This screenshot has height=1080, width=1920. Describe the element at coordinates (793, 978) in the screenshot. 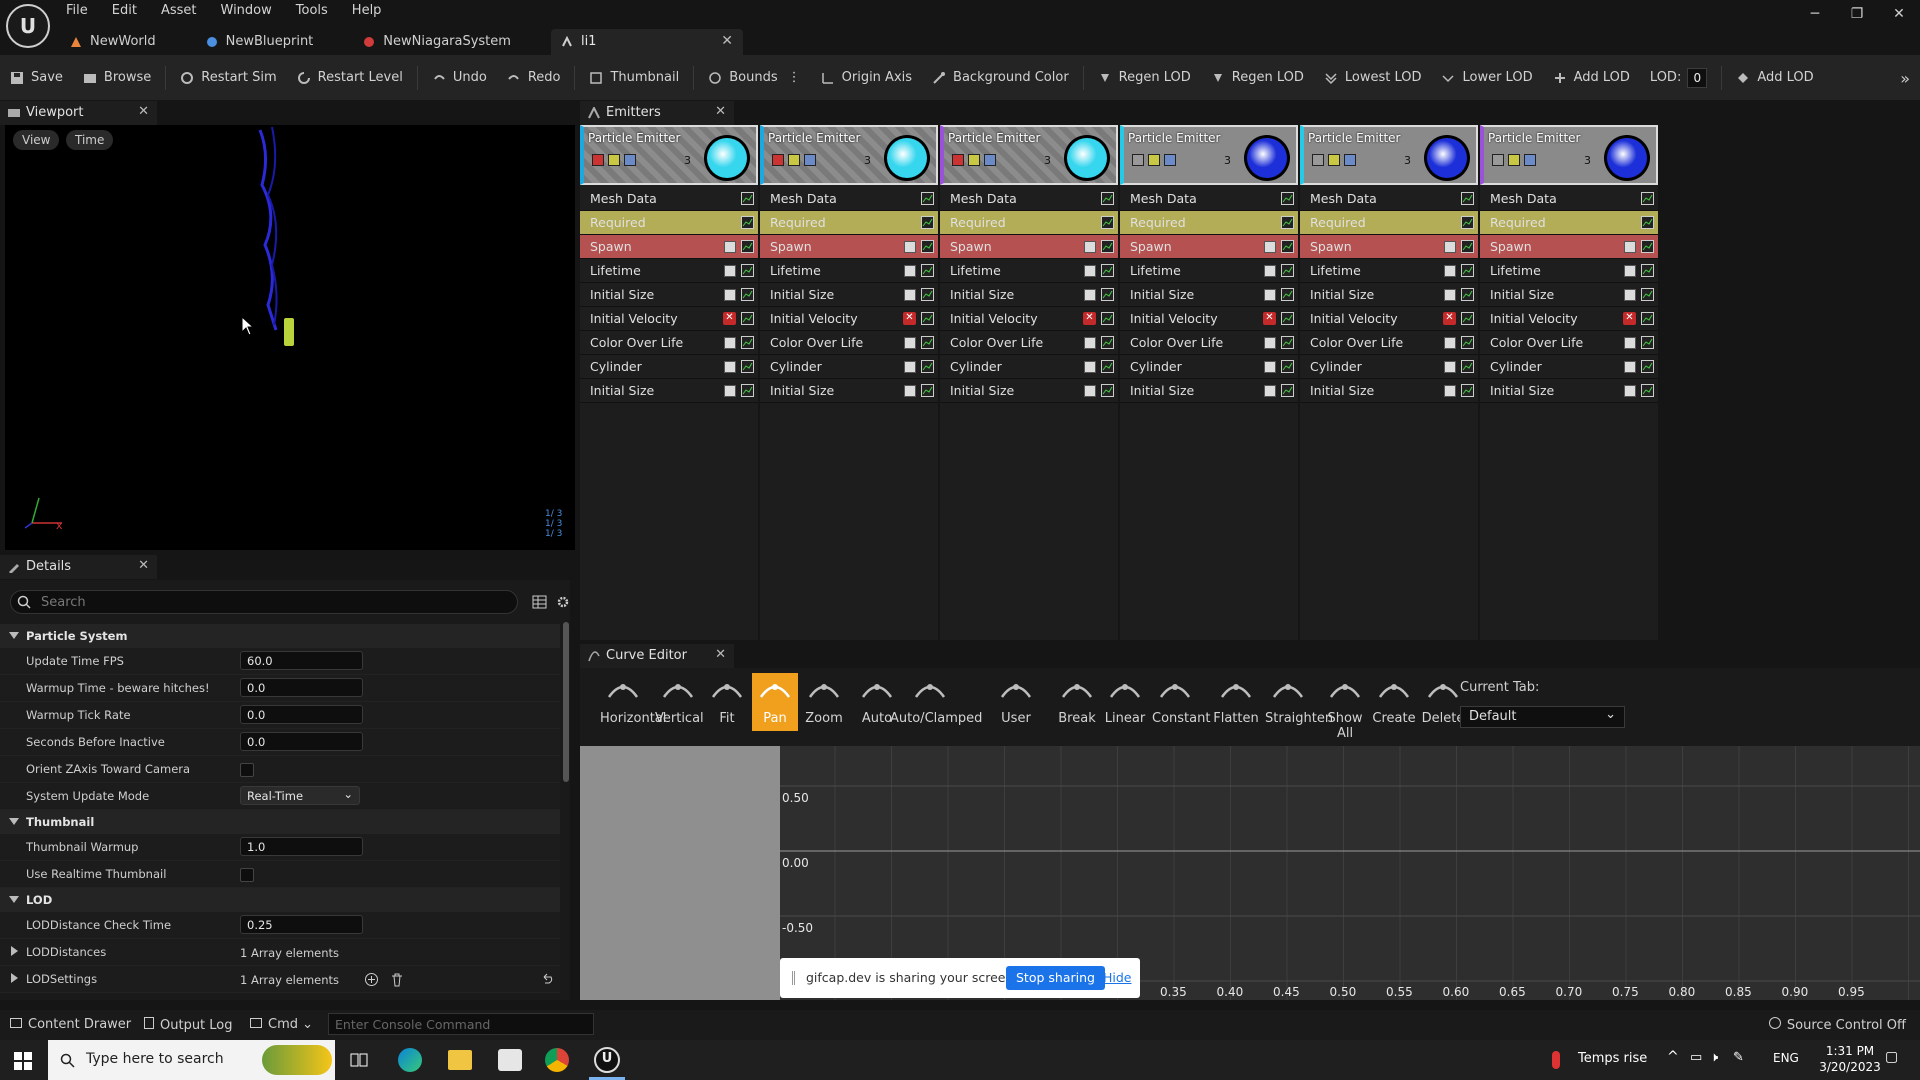

I see `drag-handle-icon` at that location.